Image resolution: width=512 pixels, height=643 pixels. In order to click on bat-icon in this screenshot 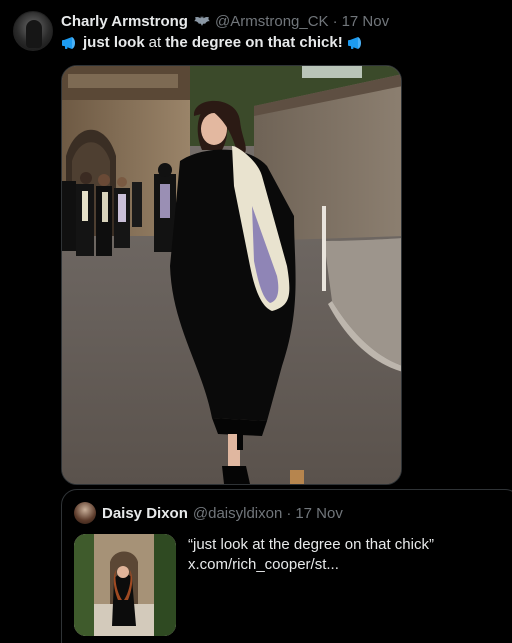, I will do `click(201, 21)`.